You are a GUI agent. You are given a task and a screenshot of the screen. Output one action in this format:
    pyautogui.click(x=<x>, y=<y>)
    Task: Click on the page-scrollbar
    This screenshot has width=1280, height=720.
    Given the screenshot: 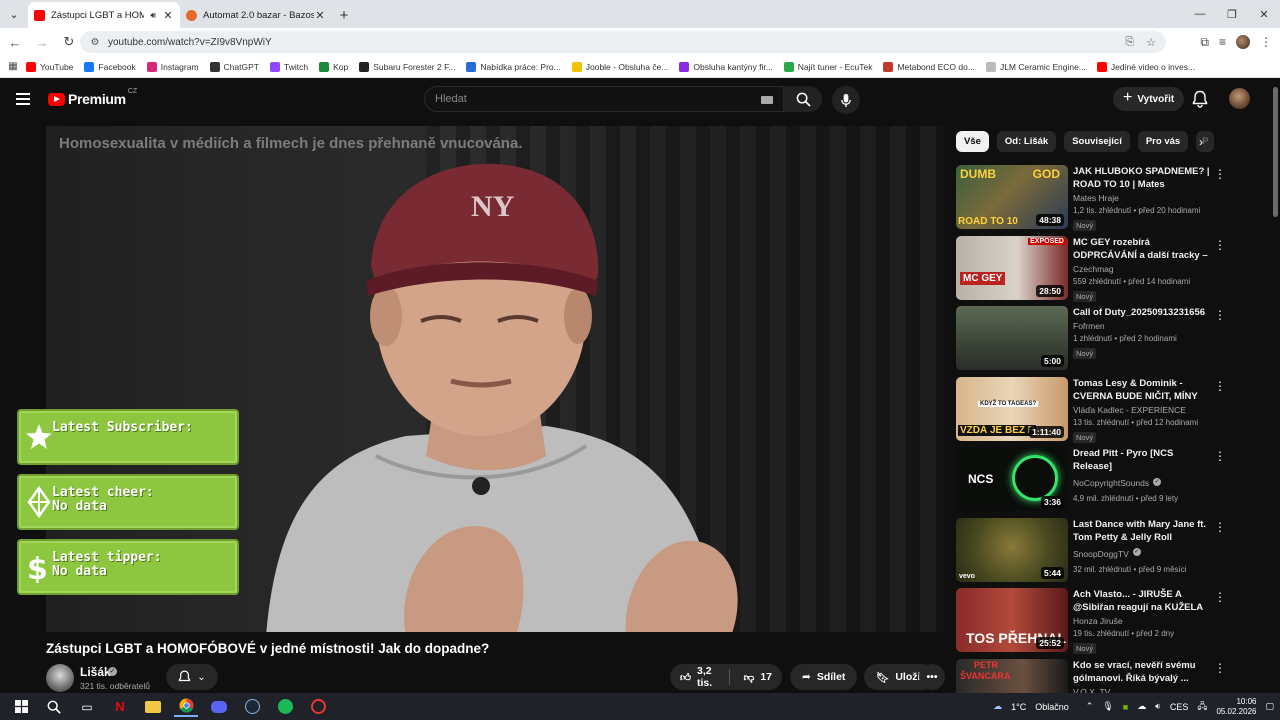 What is the action you would take?
    pyautogui.click(x=1275, y=152)
    